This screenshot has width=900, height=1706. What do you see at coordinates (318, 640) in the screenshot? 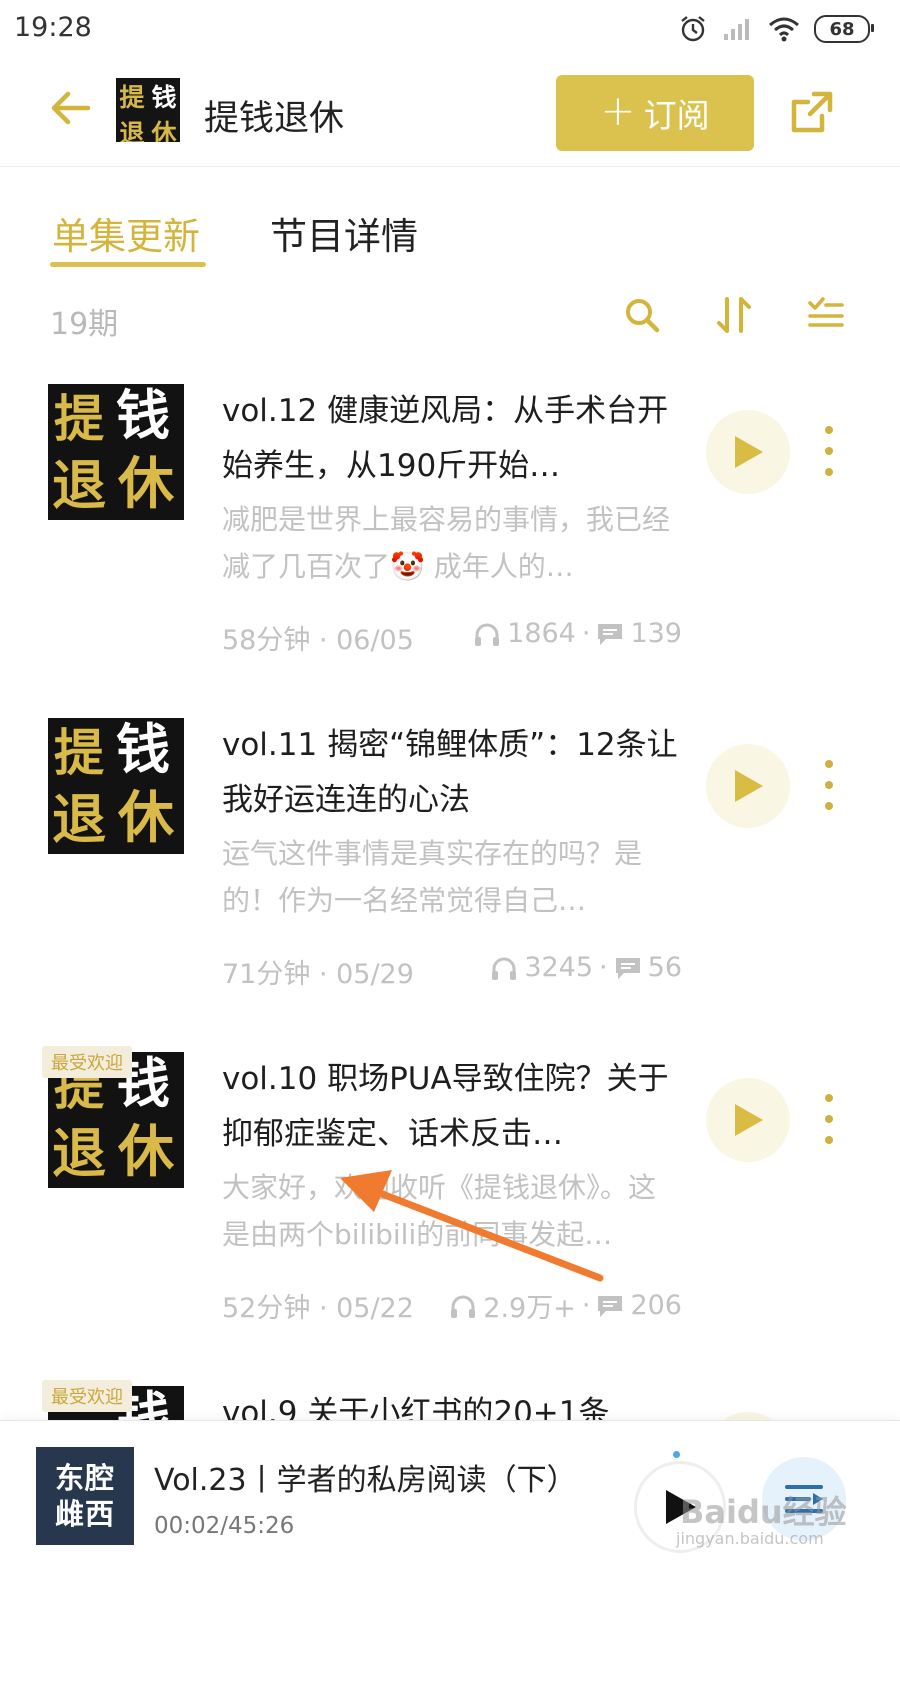
I see `episode-duration-date: 58分钟 · 06/05` at bounding box center [318, 640].